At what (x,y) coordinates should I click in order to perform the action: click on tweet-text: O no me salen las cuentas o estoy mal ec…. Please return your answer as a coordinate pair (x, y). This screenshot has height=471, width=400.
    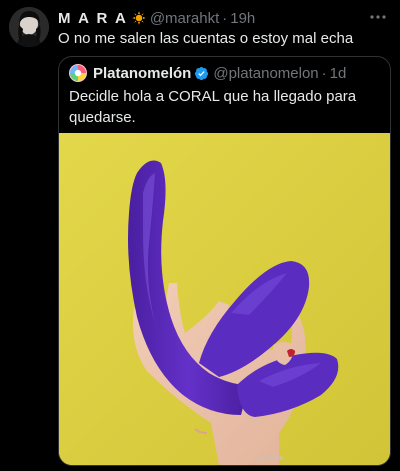
    Looking at the image, I should click on (206, 38).